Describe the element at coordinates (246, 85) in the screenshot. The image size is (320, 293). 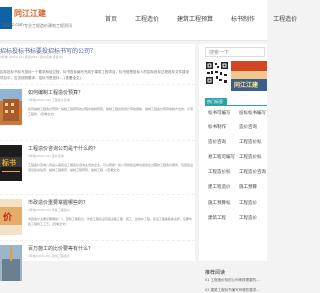
I see `svg-text: 同江江建` at that location.